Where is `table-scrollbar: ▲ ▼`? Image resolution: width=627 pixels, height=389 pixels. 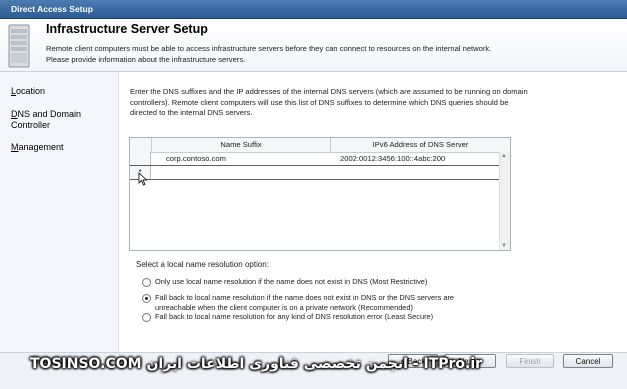 table-scrollbar: ▲ ▼ is located at coordinates (504, 201).